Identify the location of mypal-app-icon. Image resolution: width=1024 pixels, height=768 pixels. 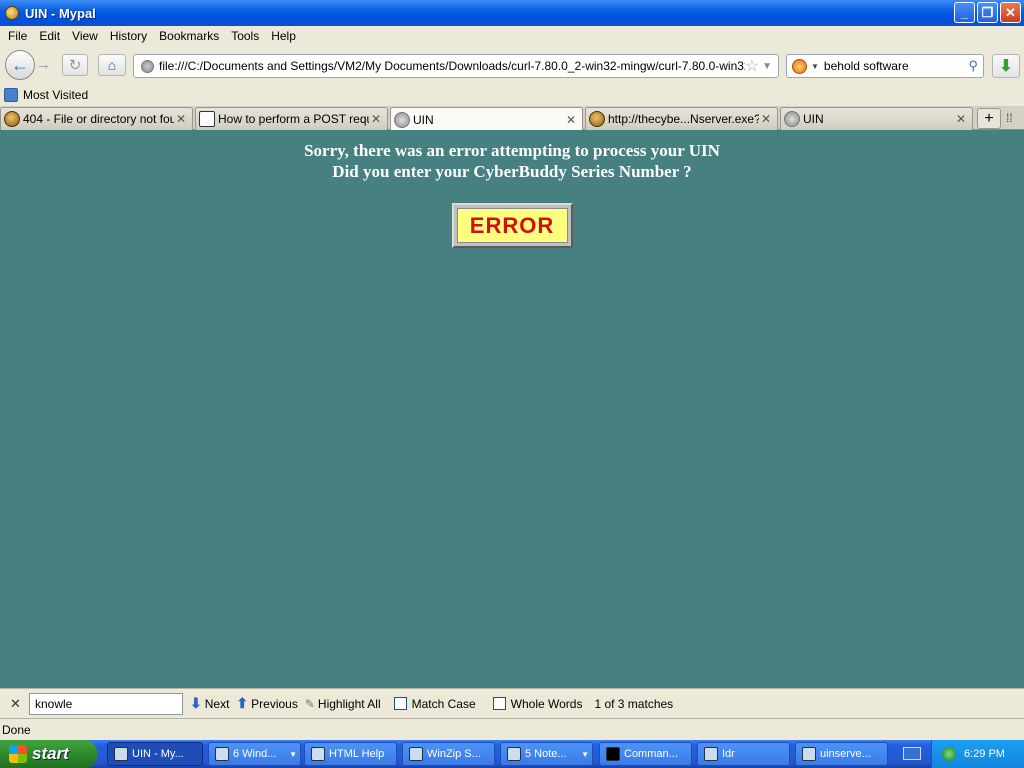
(12, 13).